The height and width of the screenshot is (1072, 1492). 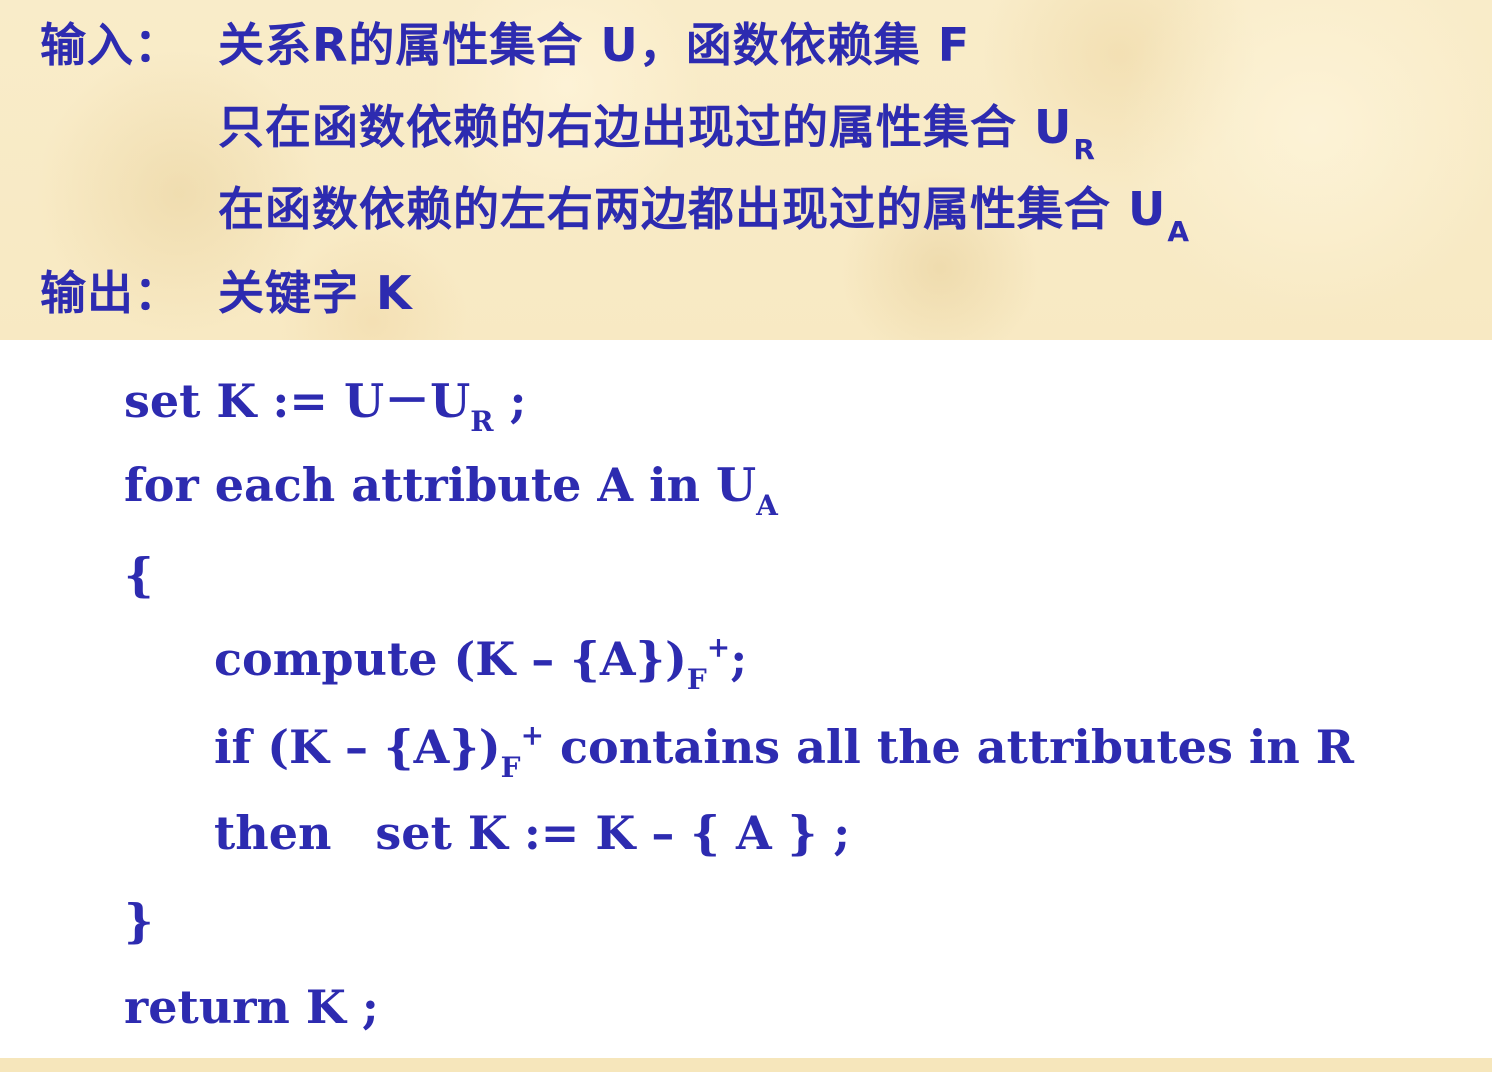 I want to click on output-text: 关键字 K, so click(x=315, y=293).